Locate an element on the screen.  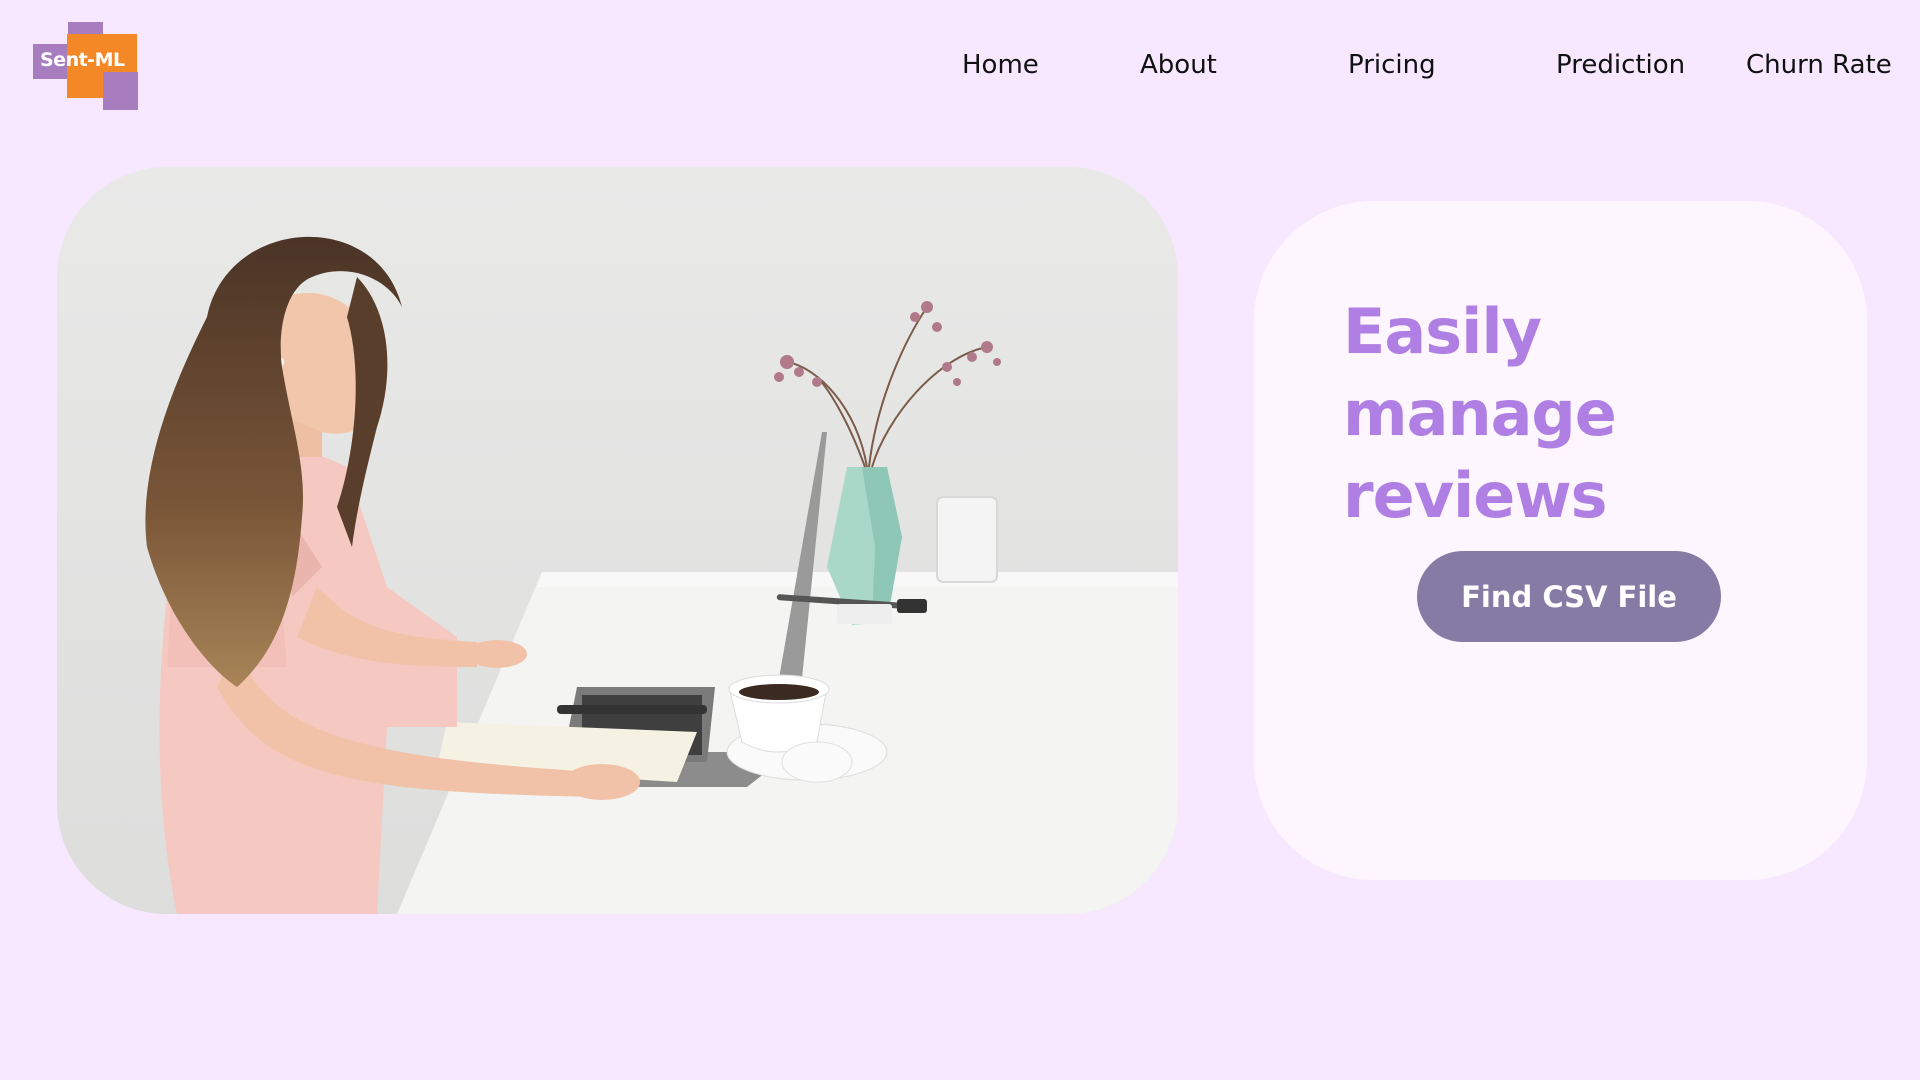
nav-churn-rate: Churn Rate is located at coordinates (1819, 65).